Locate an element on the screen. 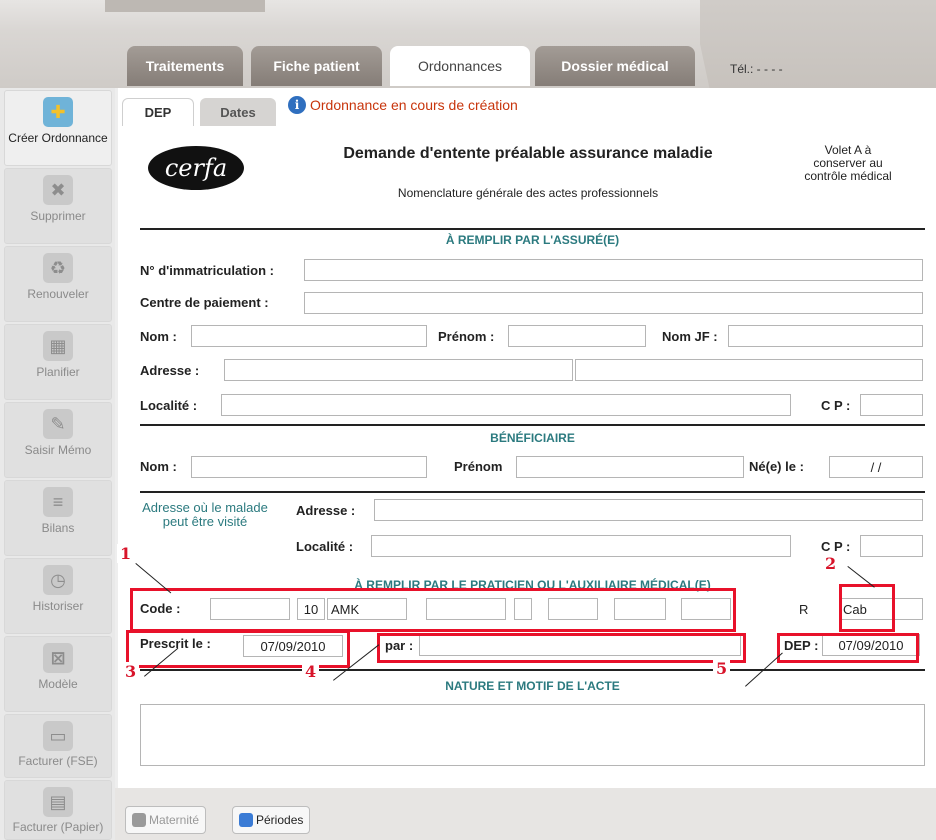 This screenshot has height=840, width=936. tab-dossier-medical: Dossier médical is located at coordinates (615, 66).